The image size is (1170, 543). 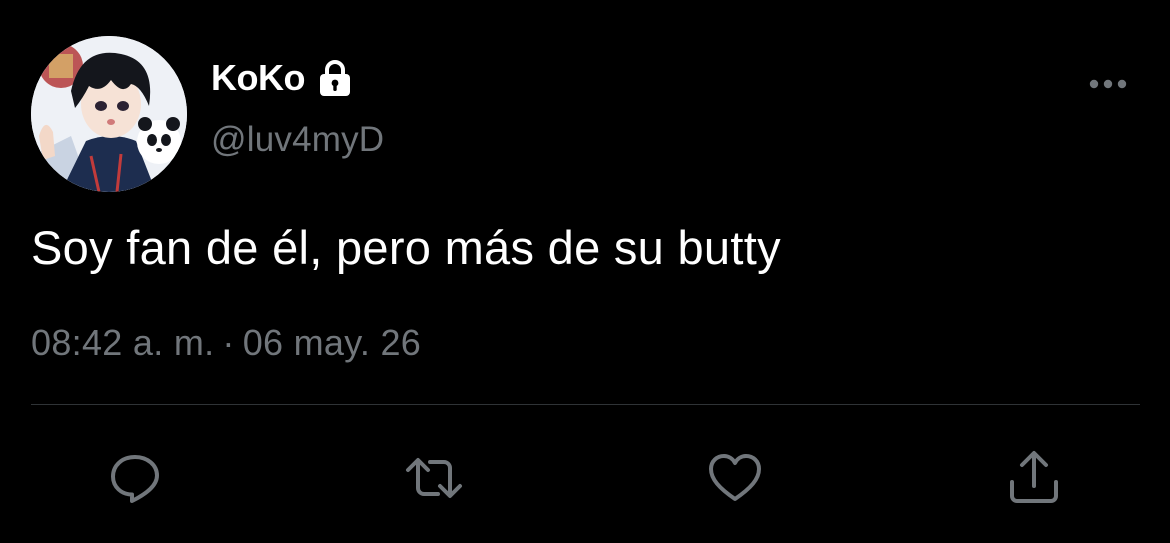 I want to click on divider, so click(x=585, y=404).